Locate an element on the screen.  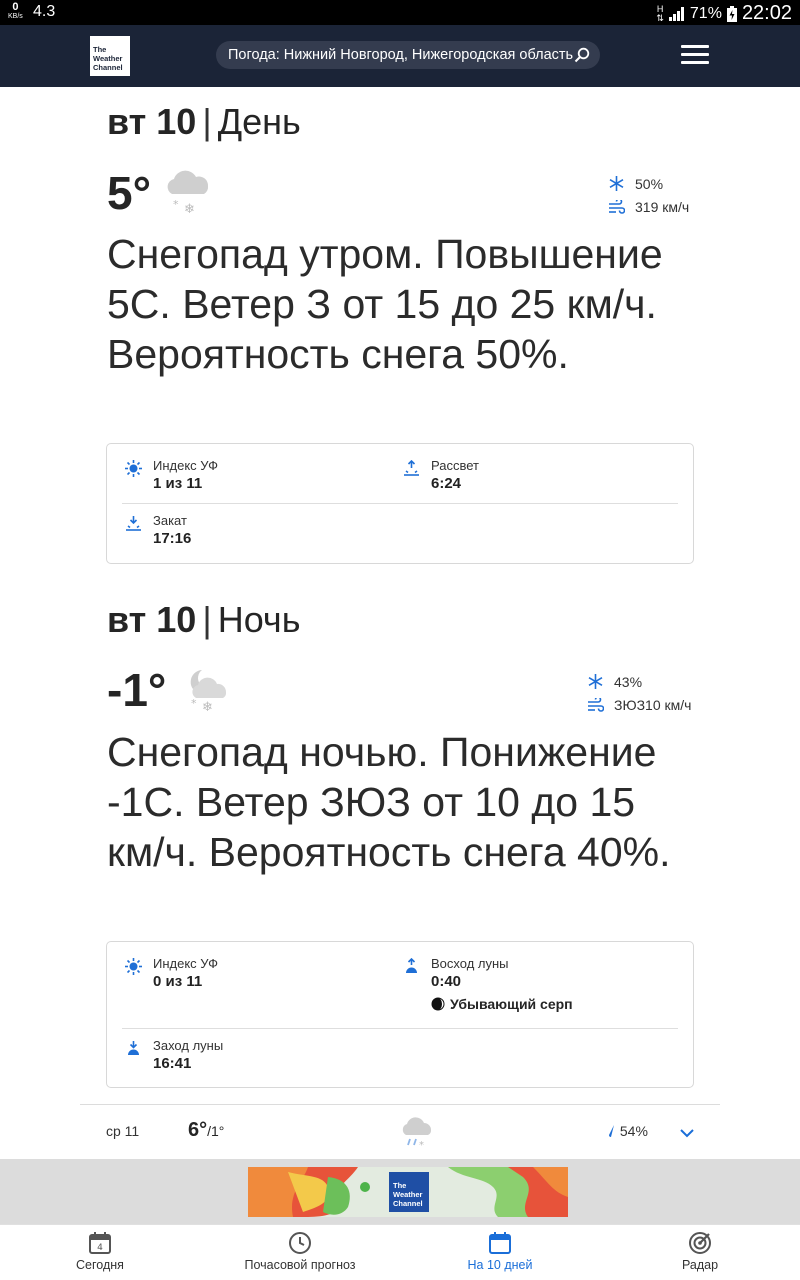
clock: 22:02 is located at coordinates (766, 13).